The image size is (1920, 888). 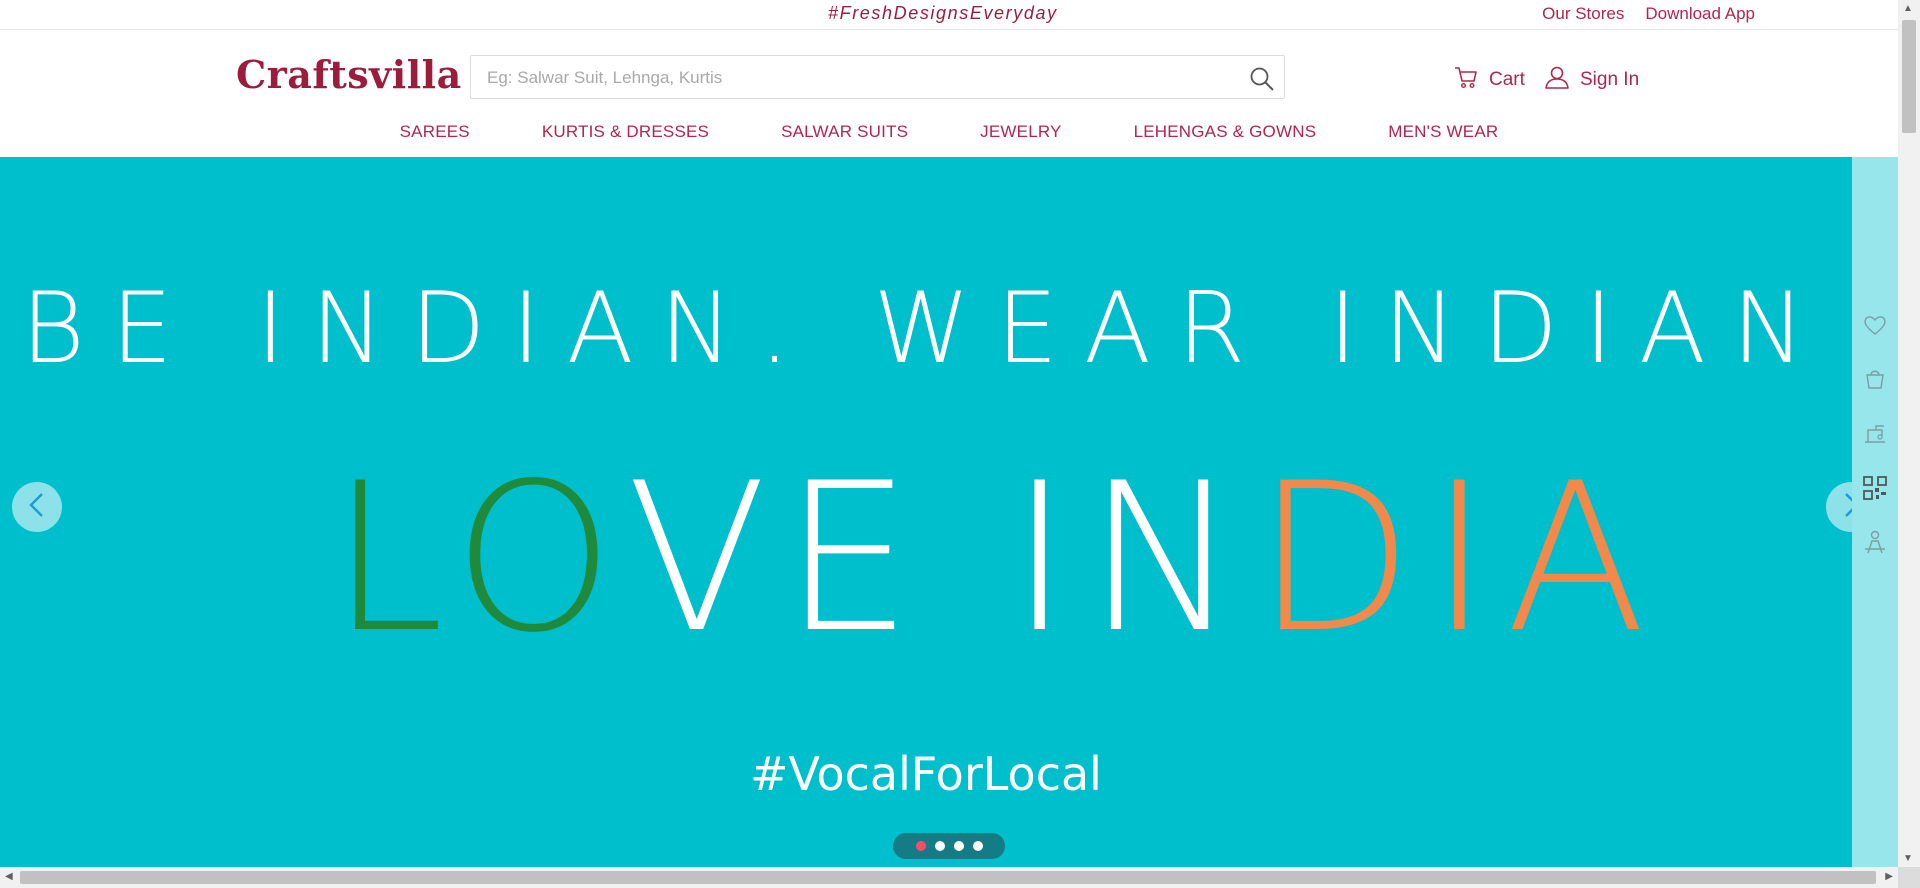 What do you see at coordinates (941, 559) in the screenshot?
I see `hero-love-india-white: VE IN` at bounding box center [941, 559].